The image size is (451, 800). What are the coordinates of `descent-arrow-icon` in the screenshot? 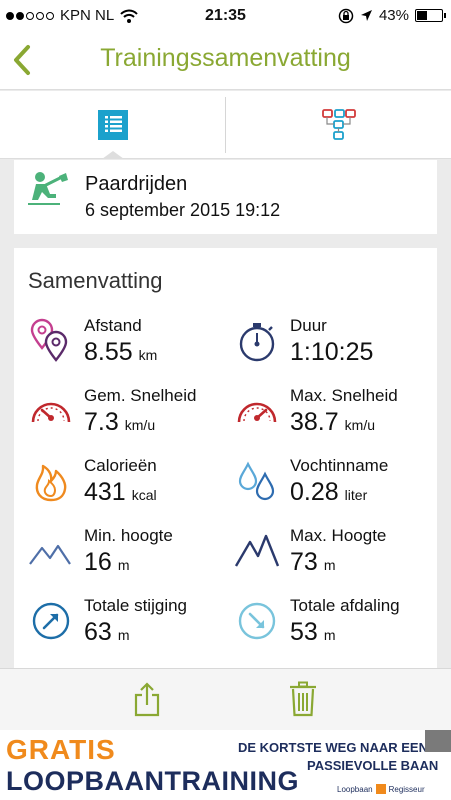 It's located at (257, 621).